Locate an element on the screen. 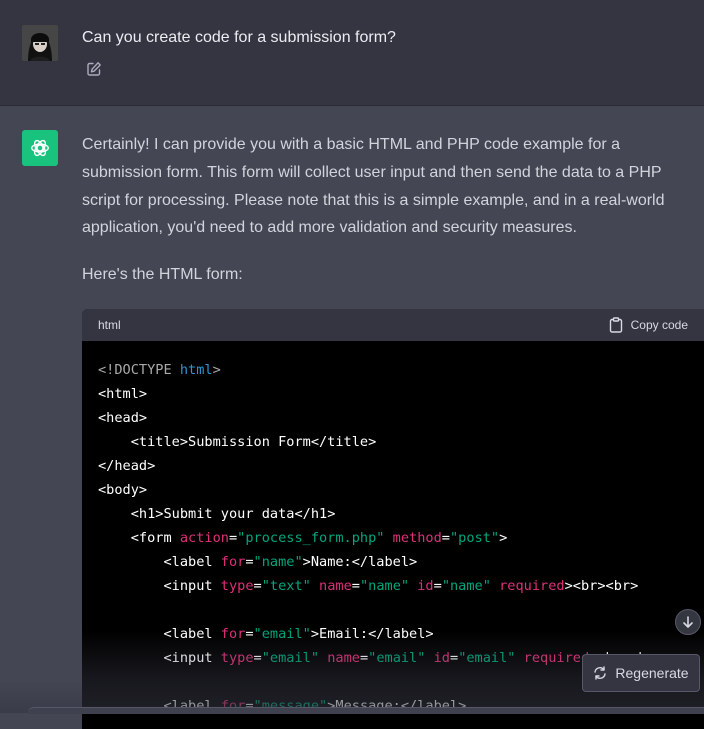 The height and width of the screenshot is (729, 704). clipboard-icon is located at coordinates (615, 325).